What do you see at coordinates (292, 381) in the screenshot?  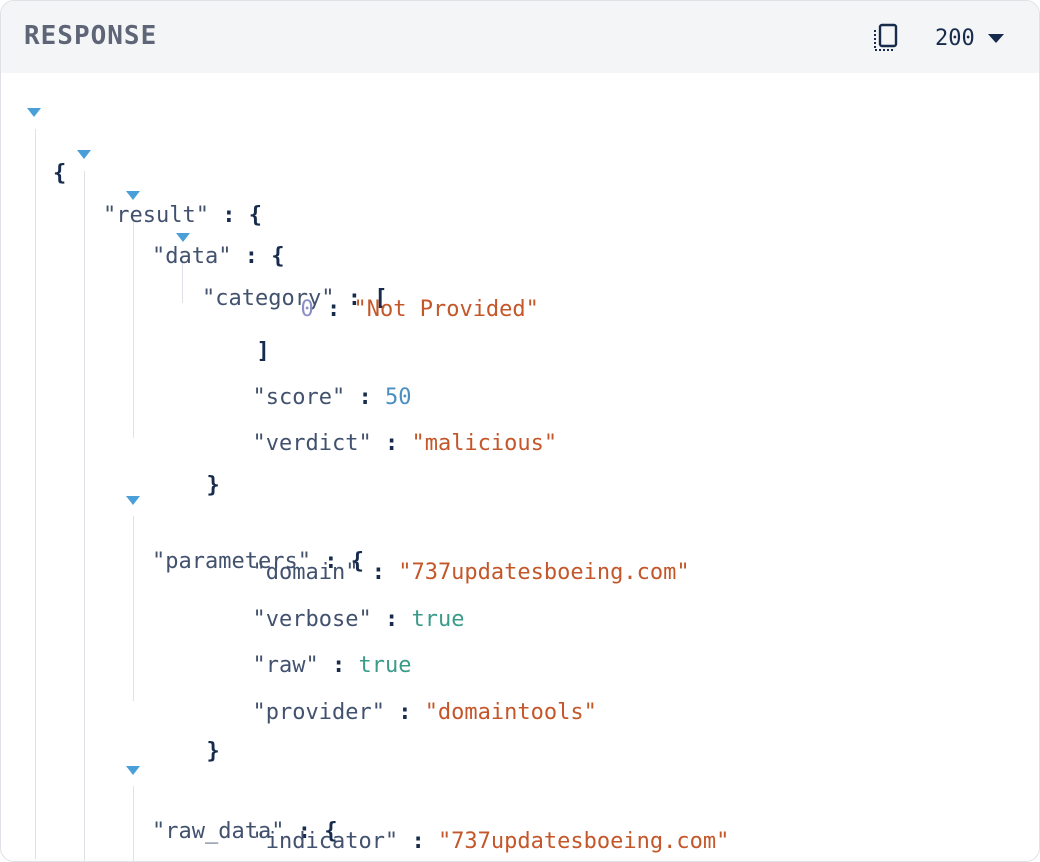 I see `json-score-row: "score" : 50` at bounding box center [292, 381].